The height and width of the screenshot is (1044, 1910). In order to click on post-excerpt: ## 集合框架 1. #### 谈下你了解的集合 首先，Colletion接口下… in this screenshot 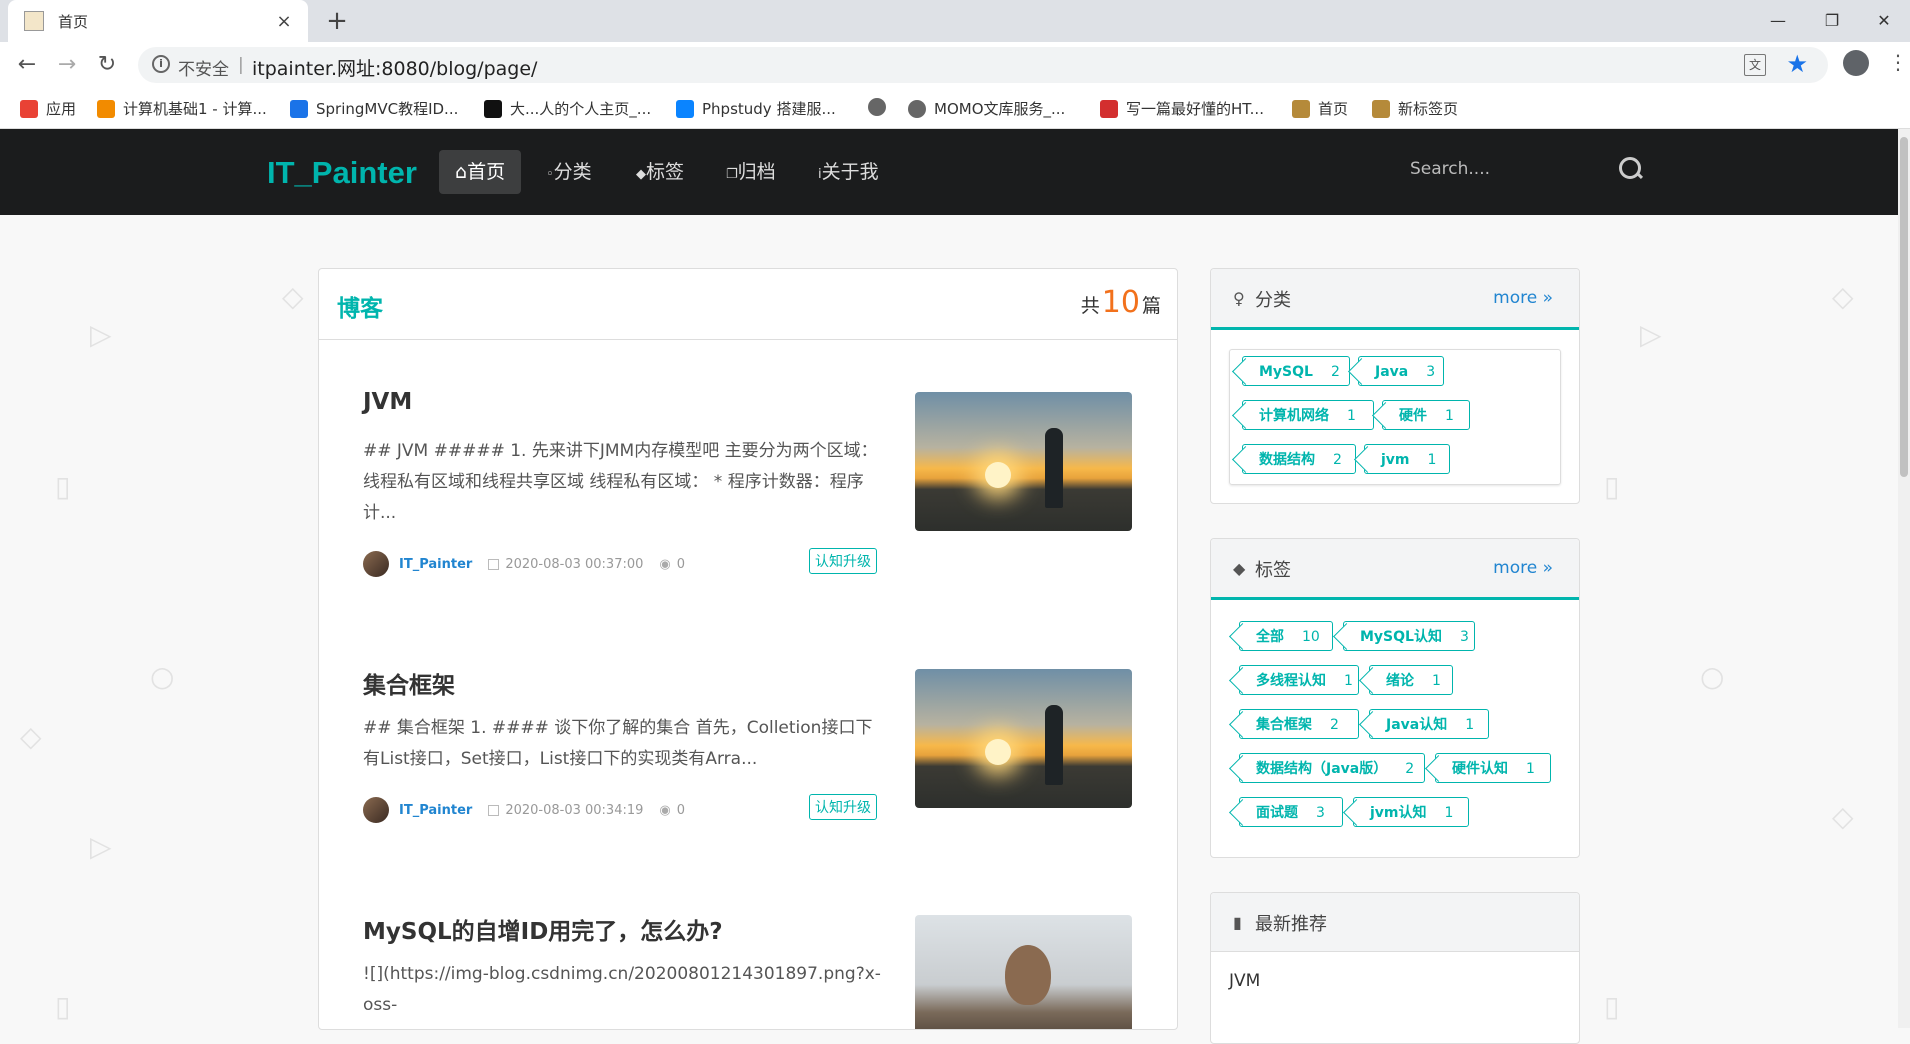, I will do `click(618, 743)`.